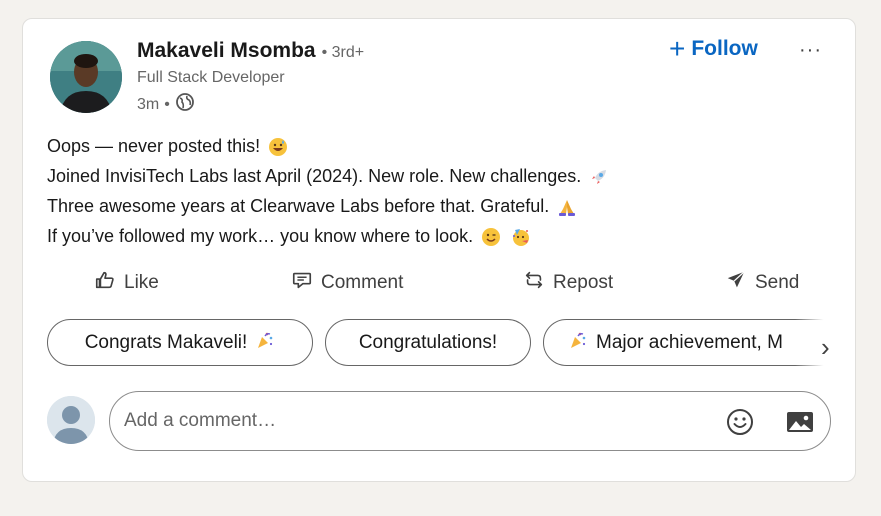  What do you see at coordinates (825, 347) in the screenshot?
I see `chevron-right-icon: ›` at bounding box center [825, 347].